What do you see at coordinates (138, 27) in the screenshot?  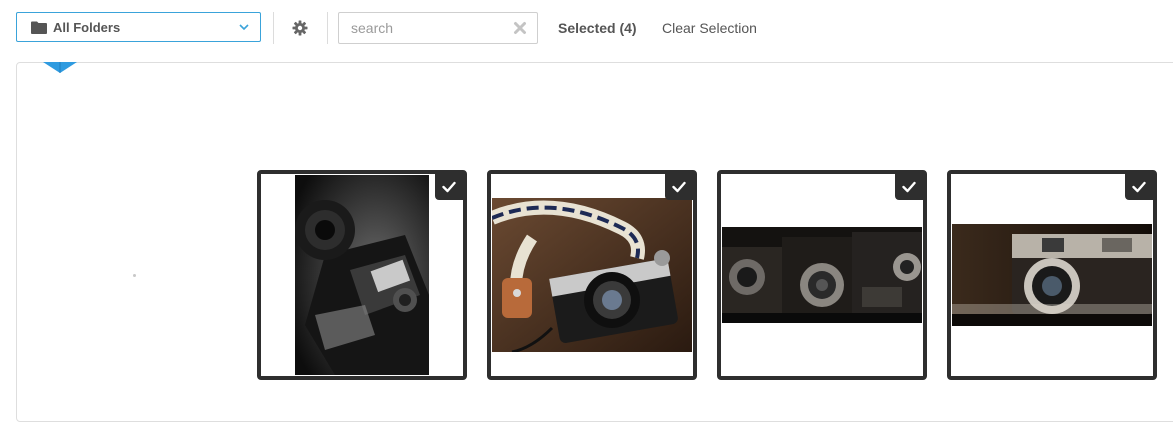 I see `folder-select: All Folders` at bounding box center [138, 27].